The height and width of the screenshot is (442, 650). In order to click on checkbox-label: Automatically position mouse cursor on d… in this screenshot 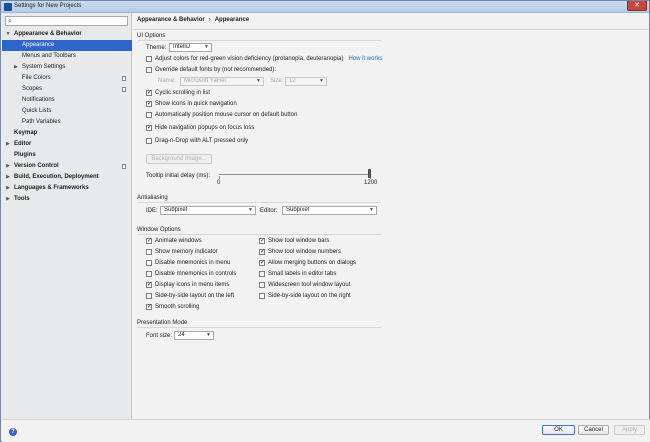, I will do `click(226, 115)`.